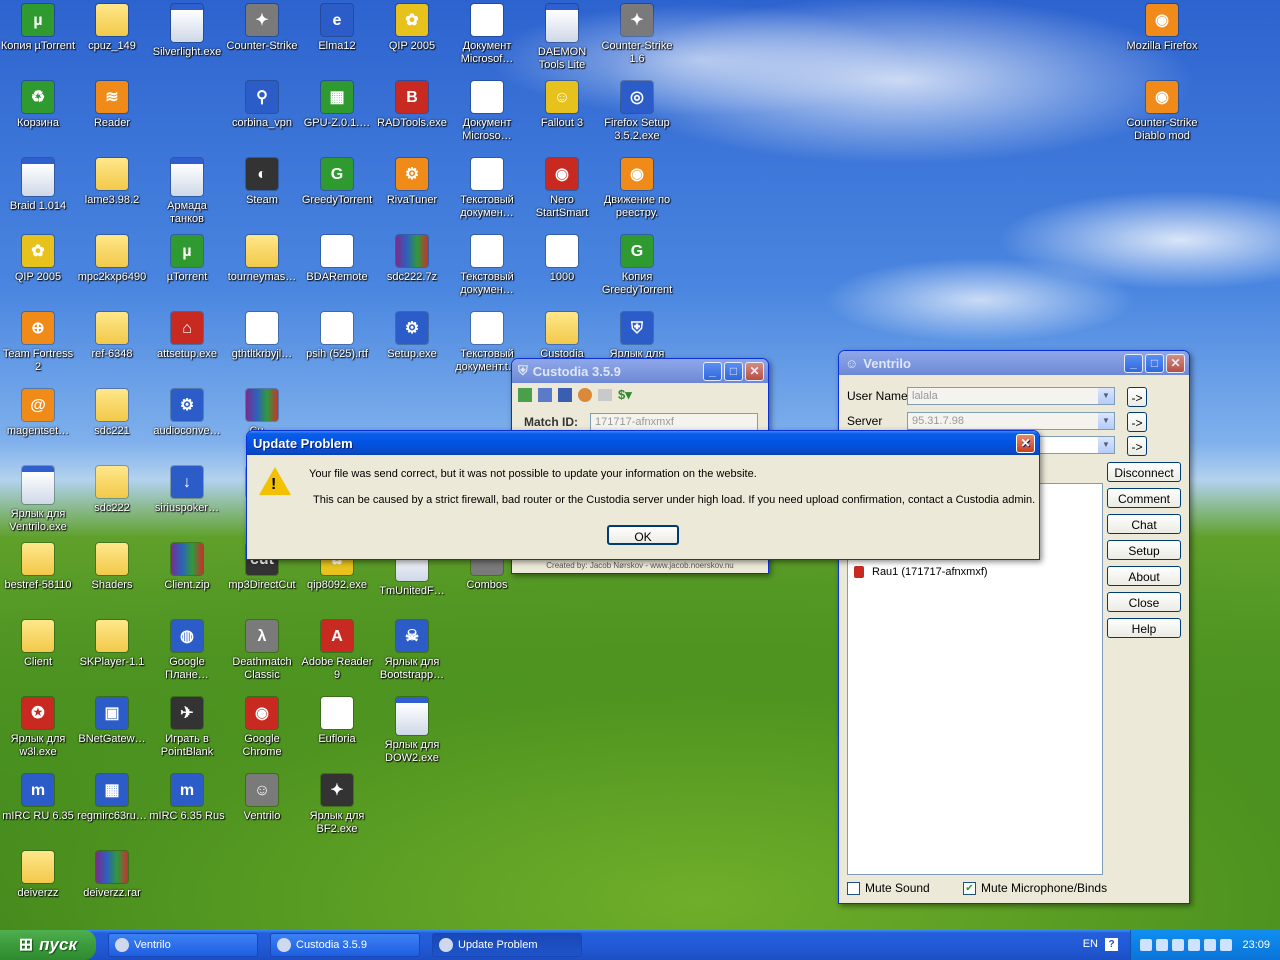 The height and width of the screenshot is (960, 1280). I want to click on desktop-icon: ✦ Counter-Strike 1.6, so click(637, 35).